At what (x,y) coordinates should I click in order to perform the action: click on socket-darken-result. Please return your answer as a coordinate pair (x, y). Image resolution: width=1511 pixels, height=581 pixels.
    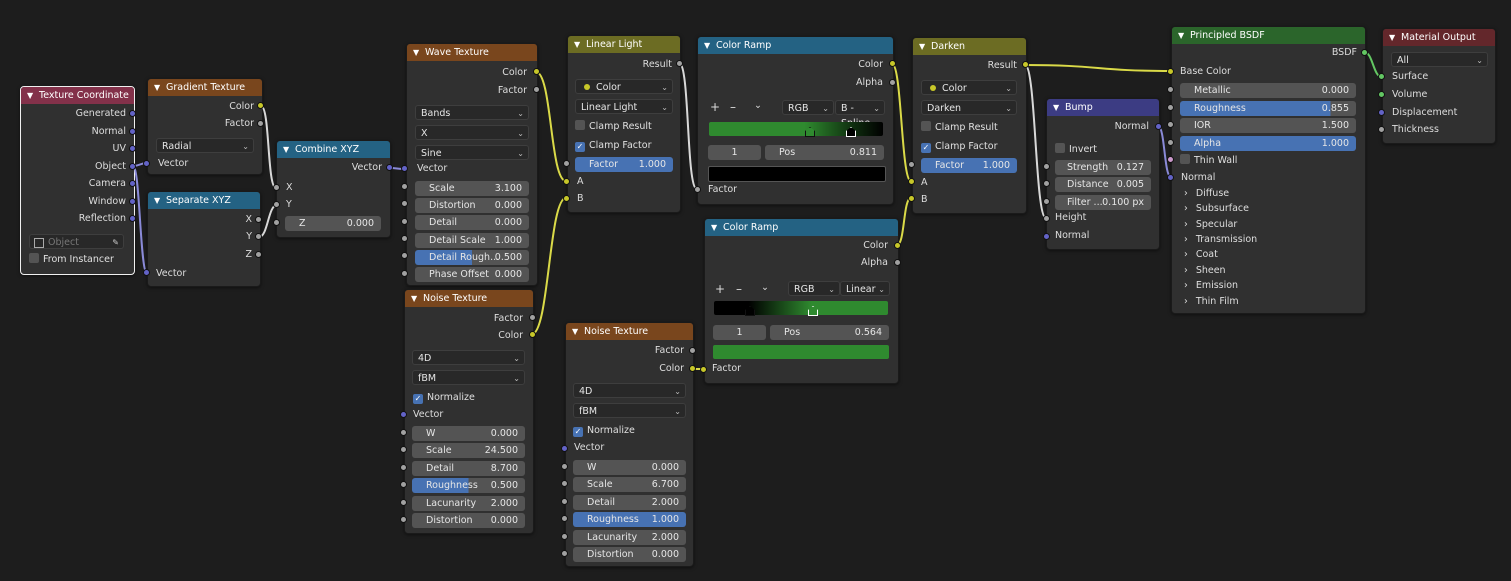
    Looking at the image, I should click on (1025, 64).